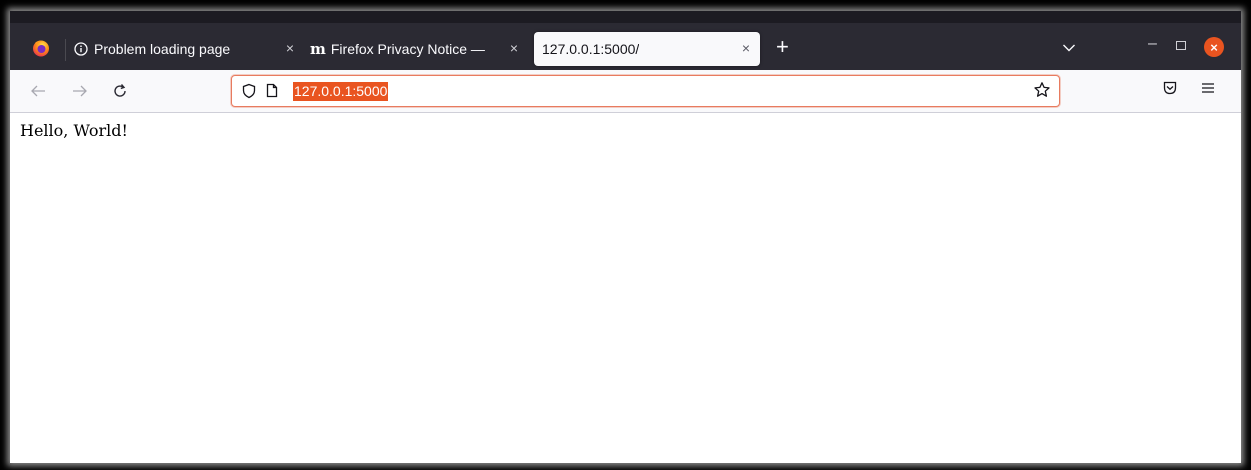  I want to click on mozilla-m-icon: m, so click(318, 49).